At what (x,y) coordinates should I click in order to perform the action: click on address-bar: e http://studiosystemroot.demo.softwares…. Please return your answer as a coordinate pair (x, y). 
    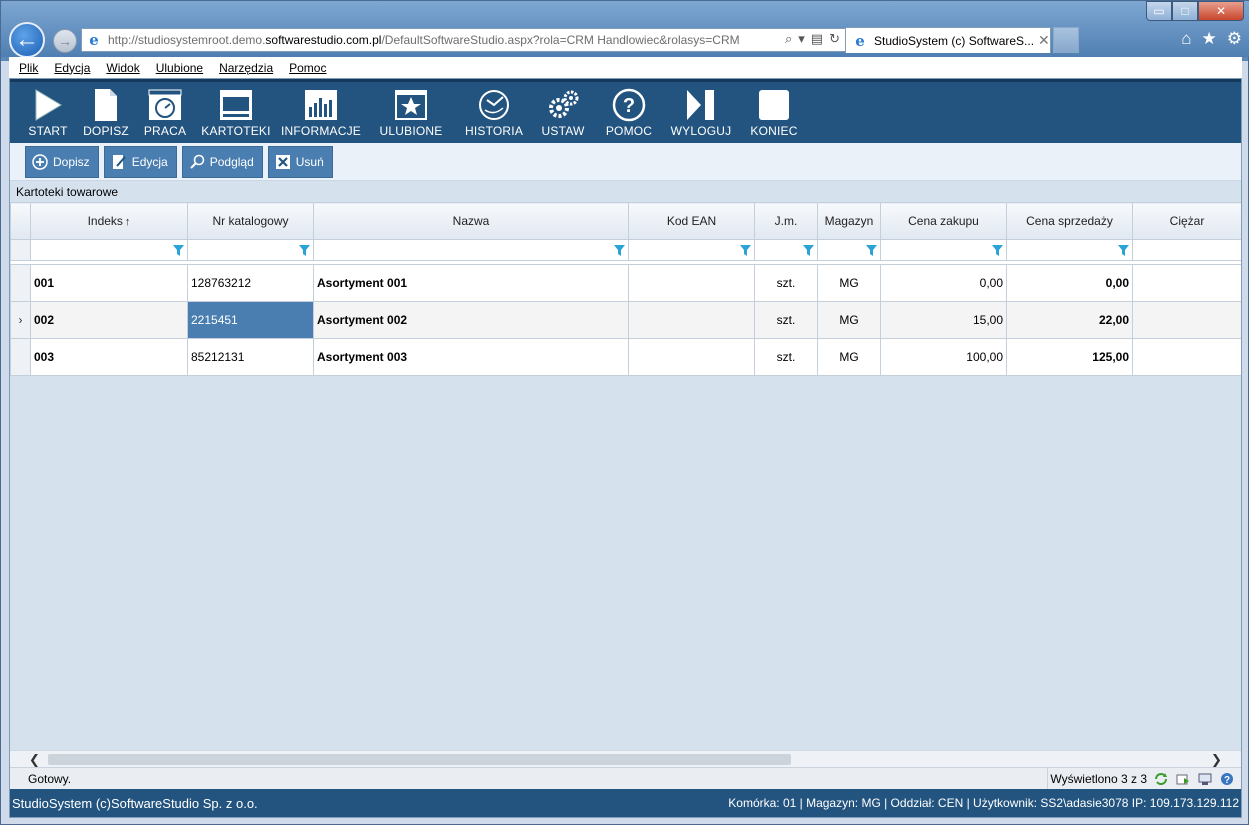
    Looking at the image, I should click on (464, 40).